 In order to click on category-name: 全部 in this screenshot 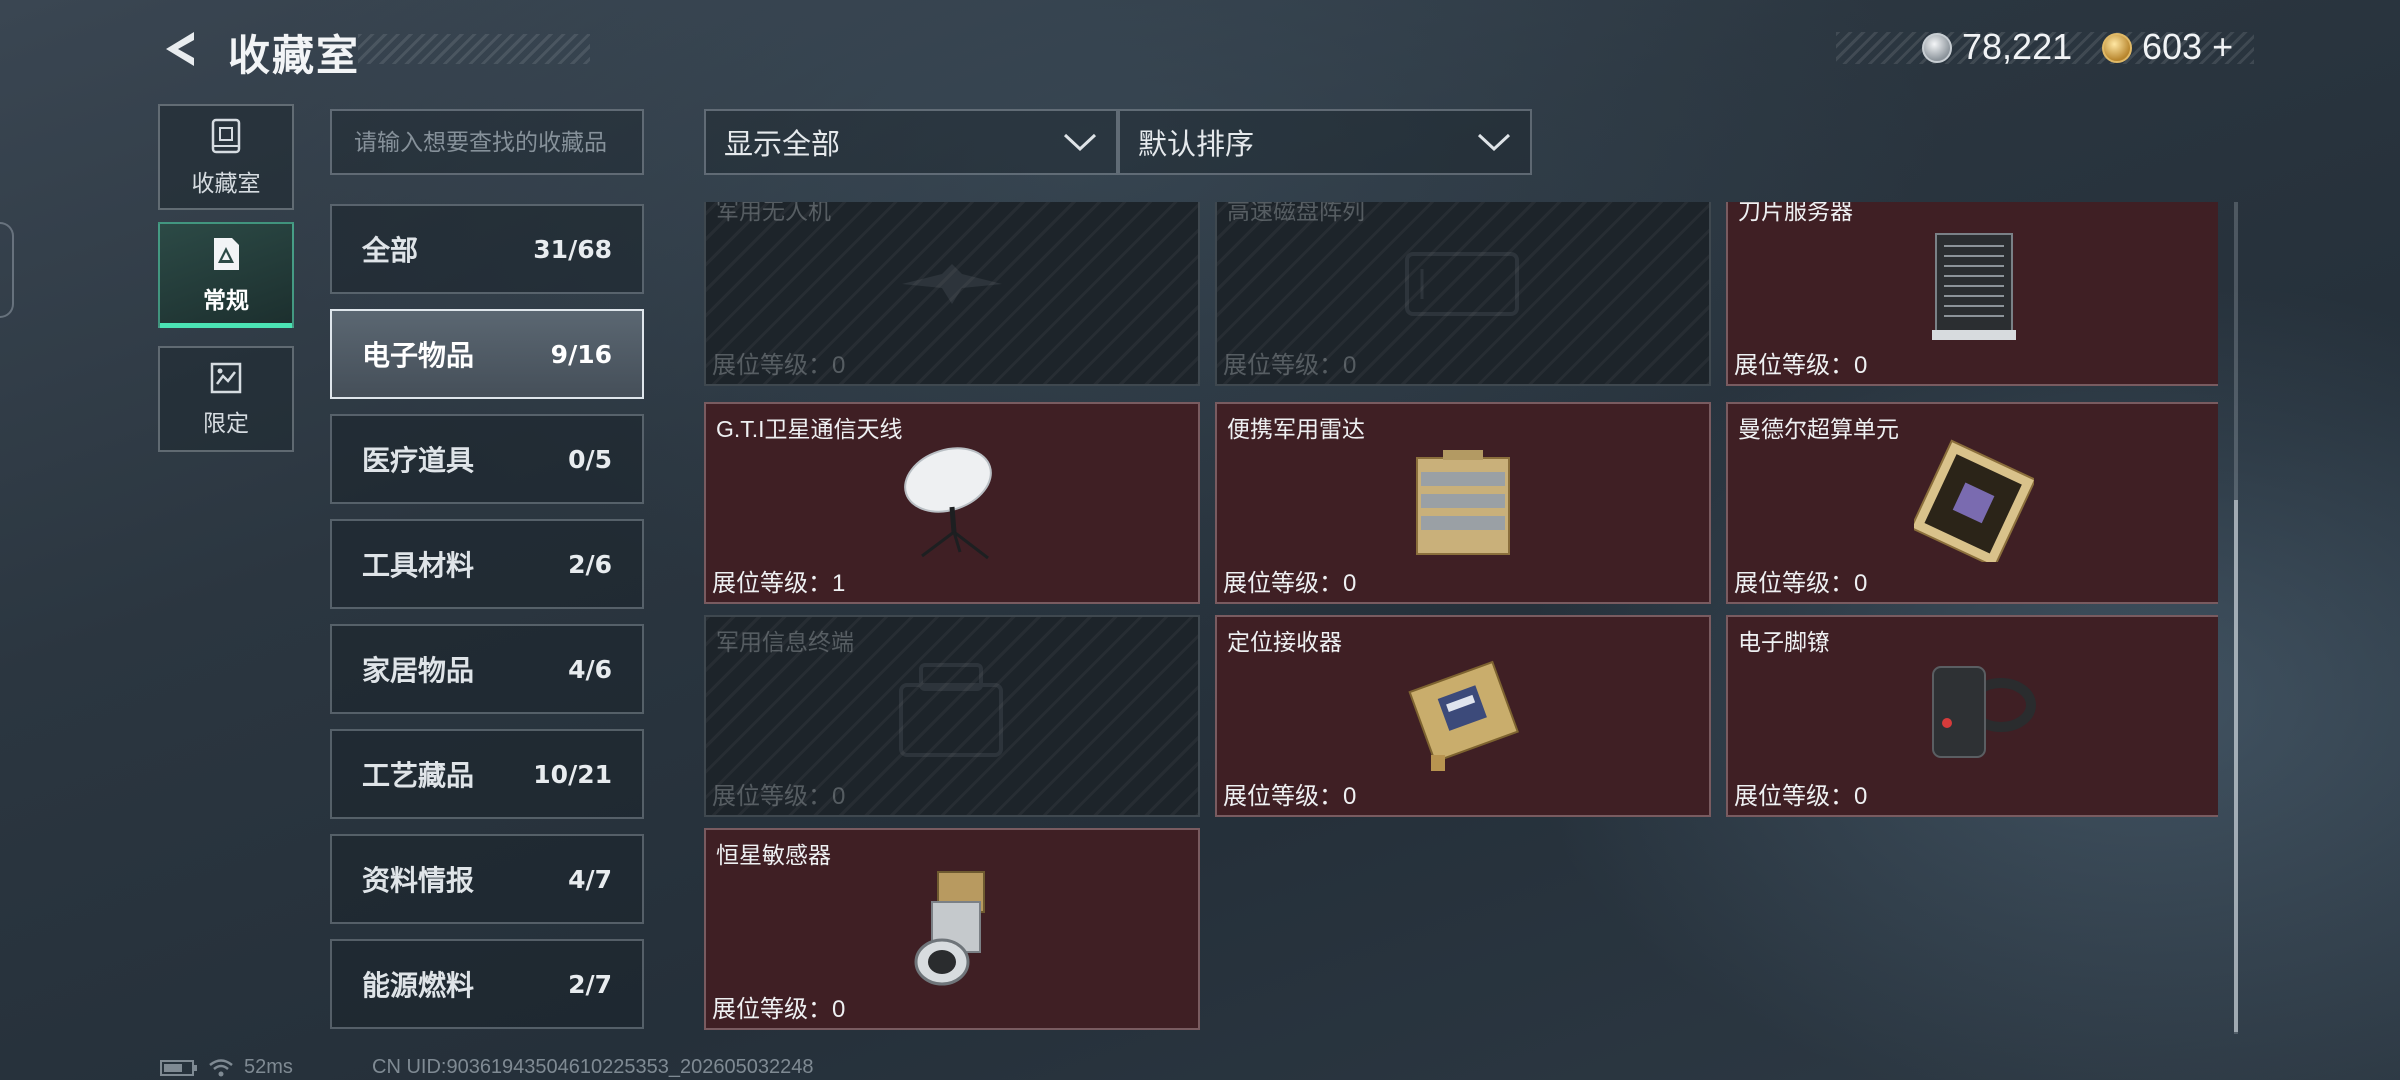, I will do `click(390, 250)`.